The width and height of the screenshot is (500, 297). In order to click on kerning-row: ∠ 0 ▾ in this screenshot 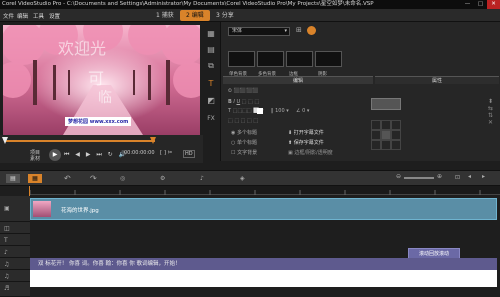, I will do `click(302, 111)`.